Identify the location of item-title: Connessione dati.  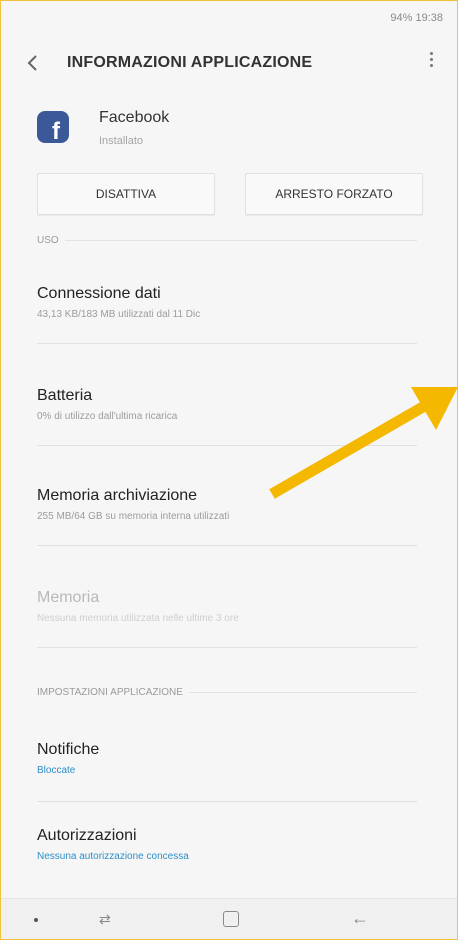
(99, 293).